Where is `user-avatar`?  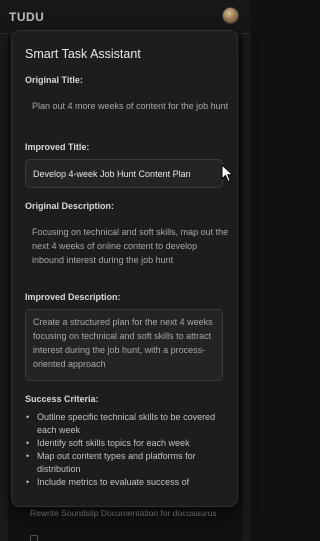
user-avatar is located at coordinates (230, 15).